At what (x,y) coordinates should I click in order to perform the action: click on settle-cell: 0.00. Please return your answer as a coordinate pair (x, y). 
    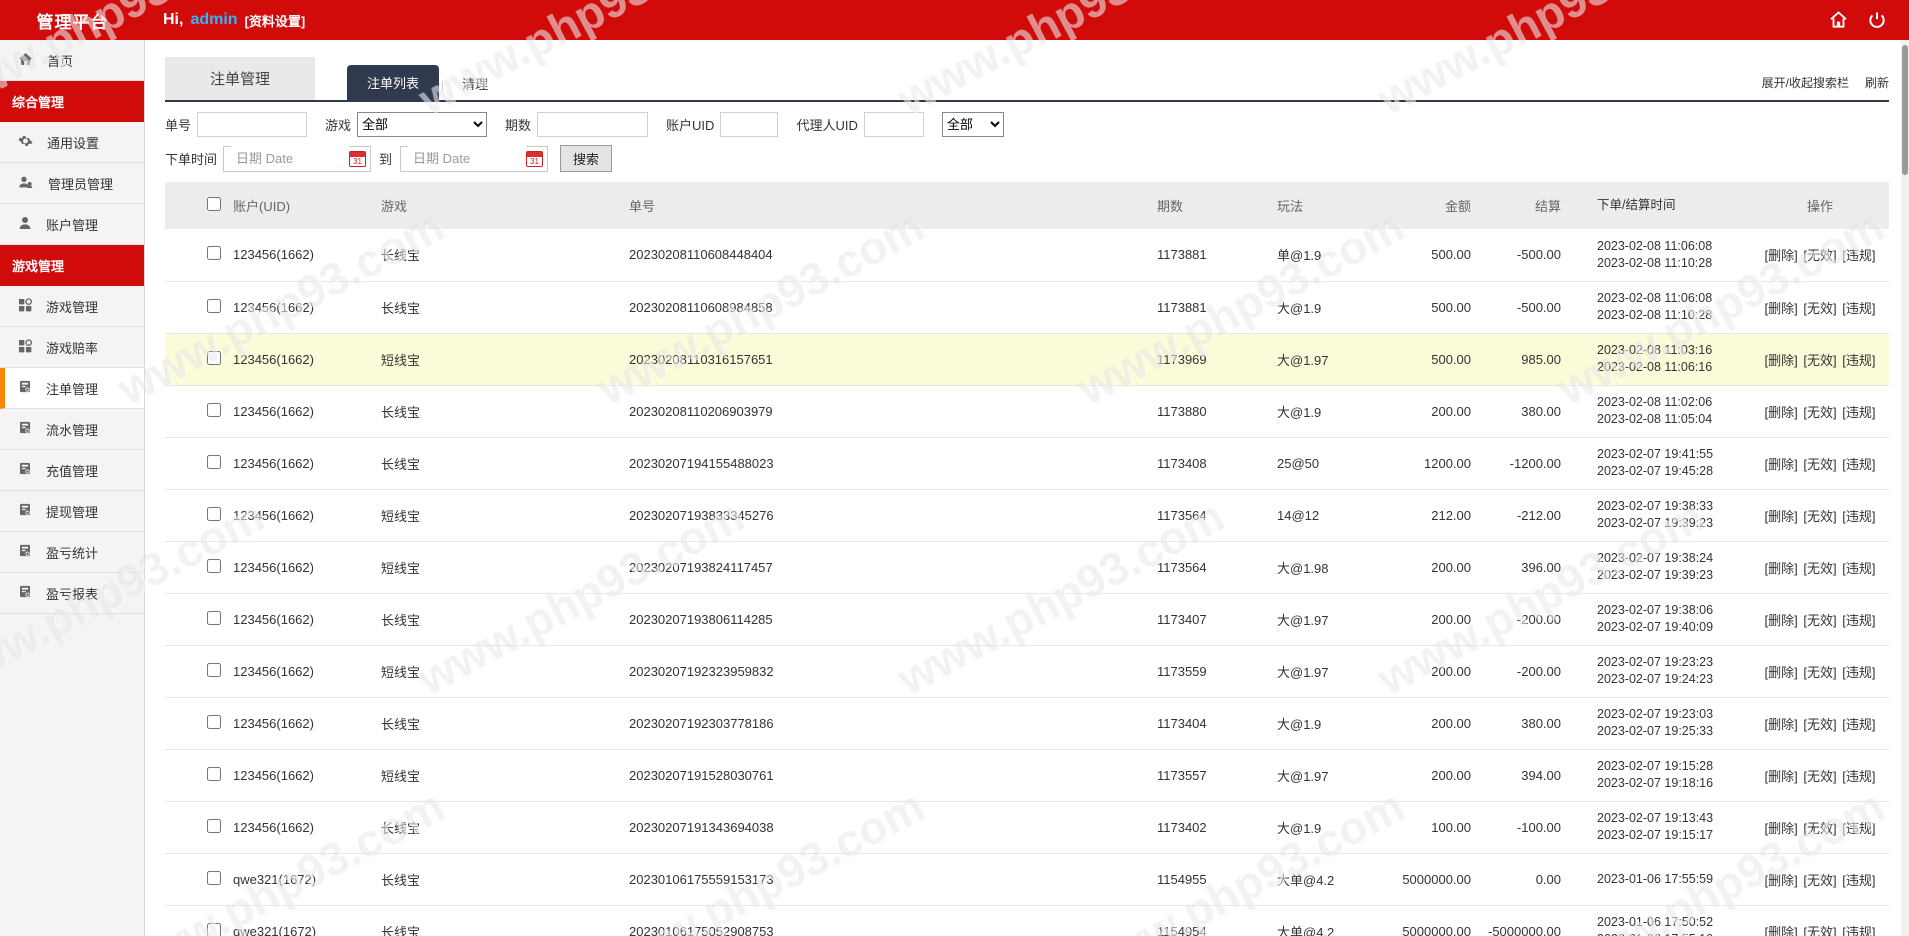
    Looking at the image, I should click on (1524, 879).